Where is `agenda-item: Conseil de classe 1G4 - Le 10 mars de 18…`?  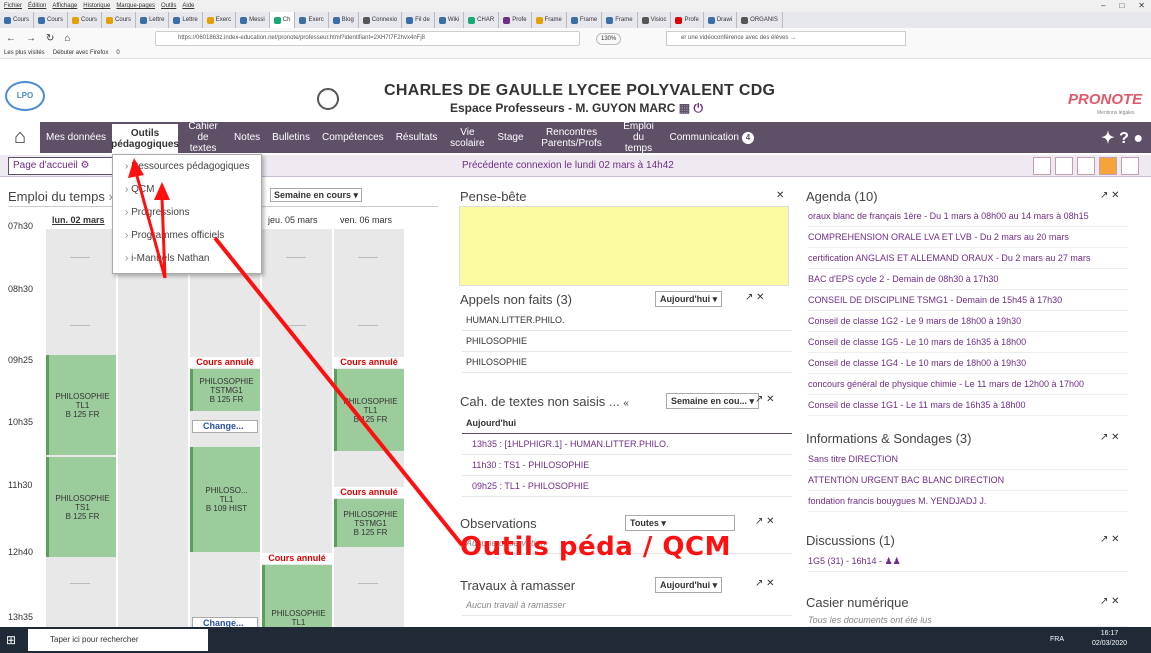 agenda-item: Conseil de classe 1G4 - Le 10 mars de 18… is located at coordinates (968, 363).